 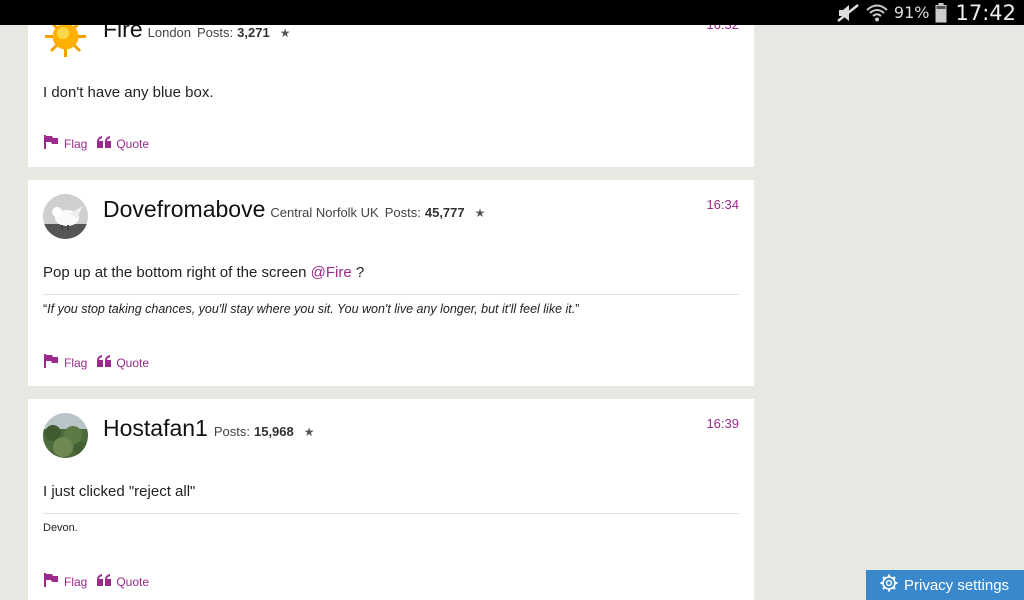 I want to click on gear-icon, so click(x=889, y=585).